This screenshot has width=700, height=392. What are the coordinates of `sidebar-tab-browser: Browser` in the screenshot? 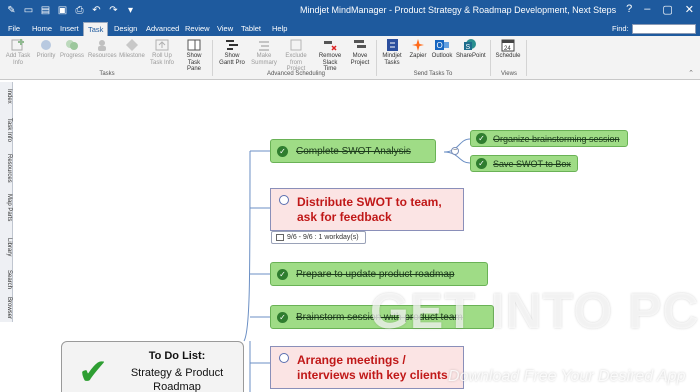 It's located at (6, 308).